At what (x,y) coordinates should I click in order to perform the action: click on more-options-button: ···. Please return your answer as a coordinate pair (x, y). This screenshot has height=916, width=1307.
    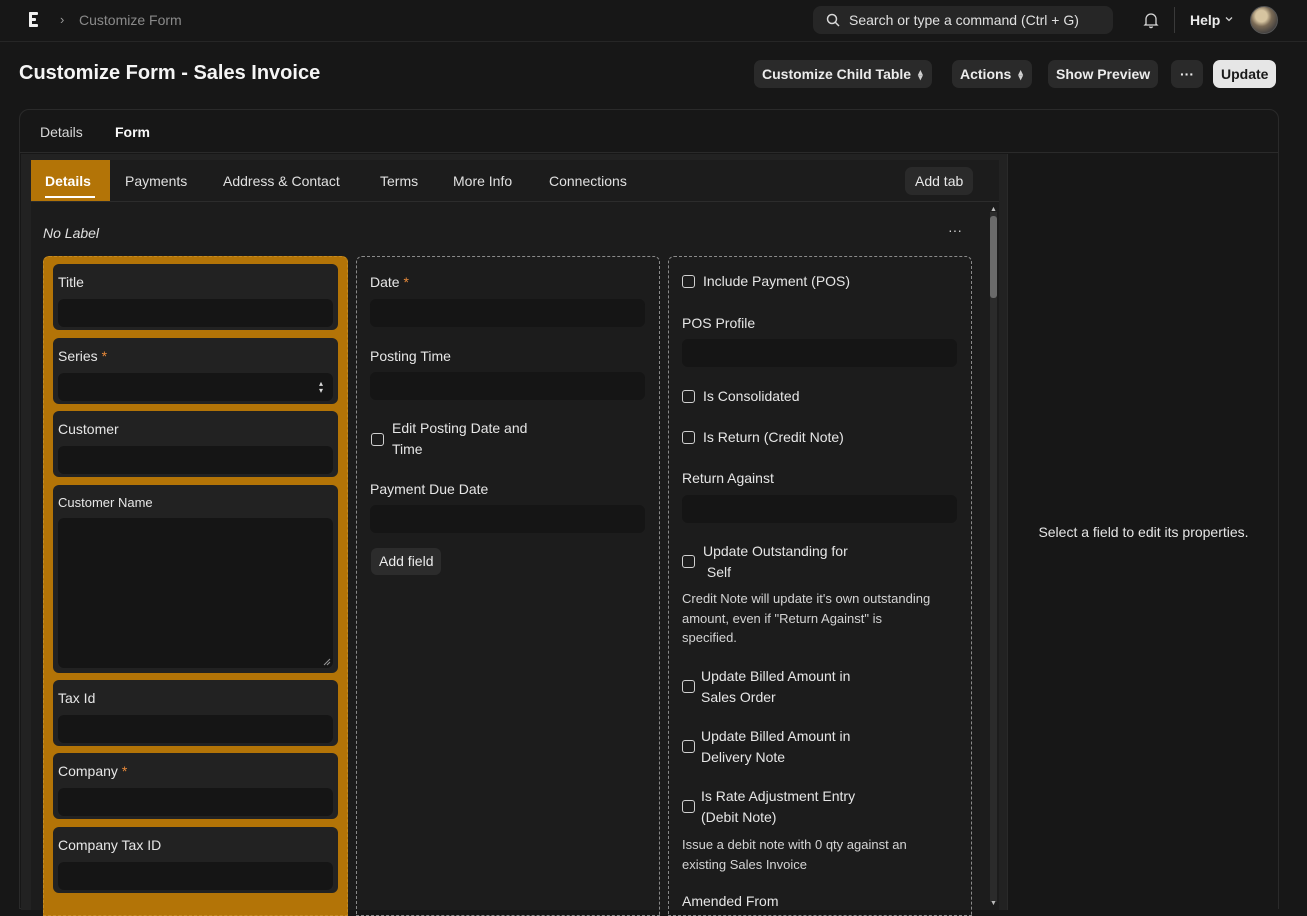
    Looking at the image, I should click on (1187, 74).